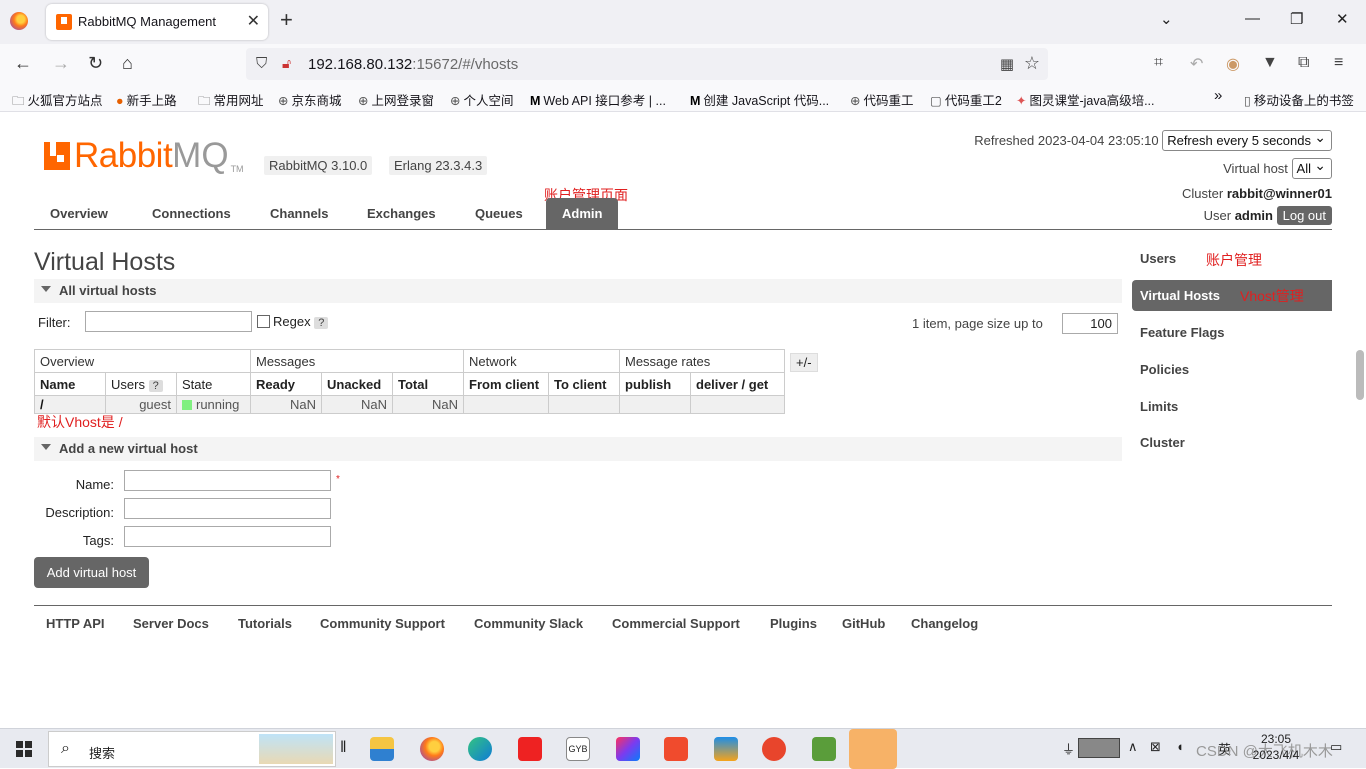 The width and height of the screenshot is (1366, 769). I want to click on sidebar-item-cluster: Cluster, so click(1162, 442).